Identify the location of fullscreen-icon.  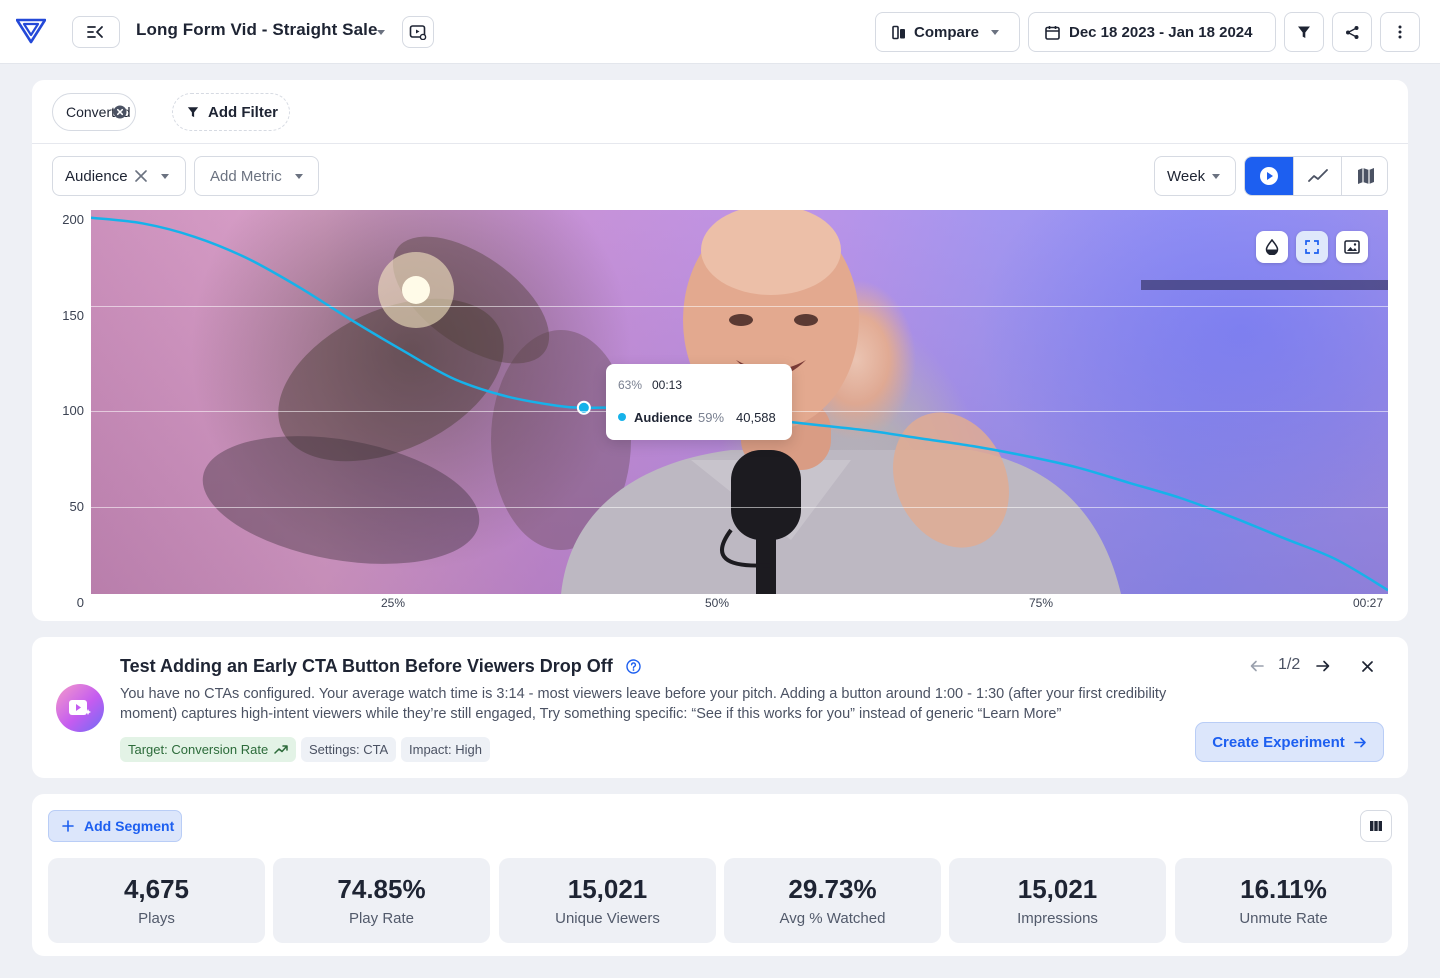
(1312, 247).